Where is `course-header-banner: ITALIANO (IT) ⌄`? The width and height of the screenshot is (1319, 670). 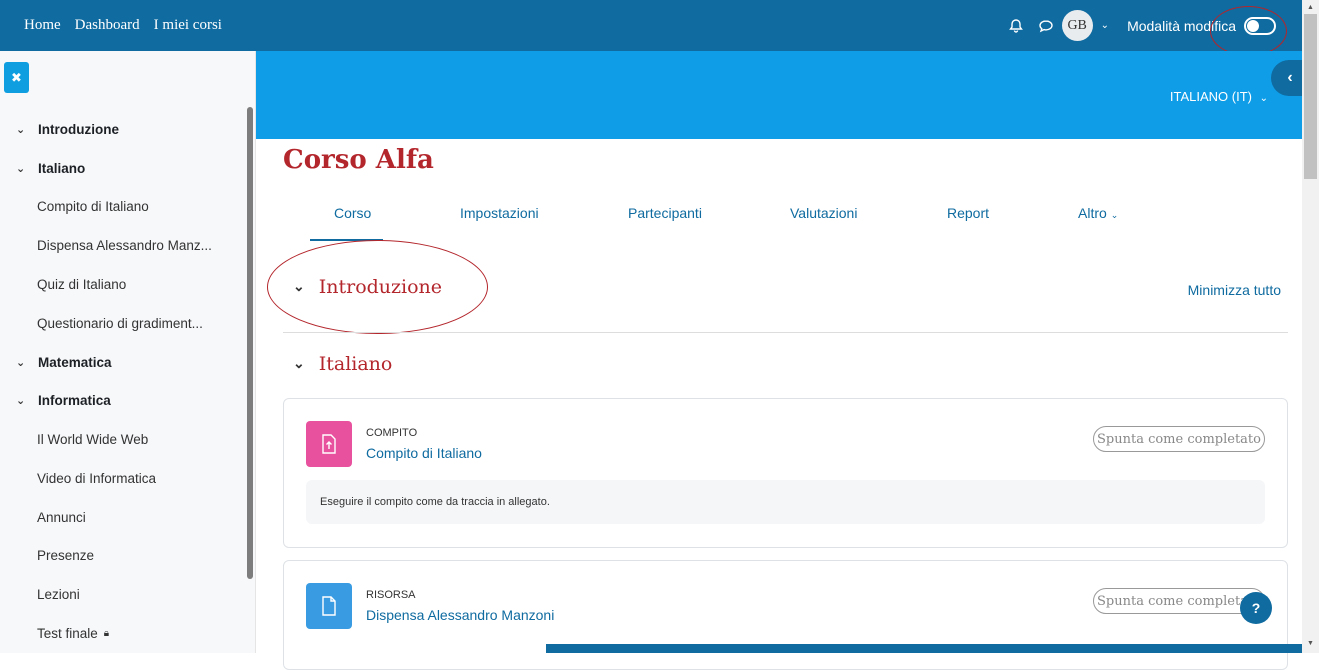 course-header-banner: ITALIANO (IT) ⌄ is located at coordinates (779, 95).